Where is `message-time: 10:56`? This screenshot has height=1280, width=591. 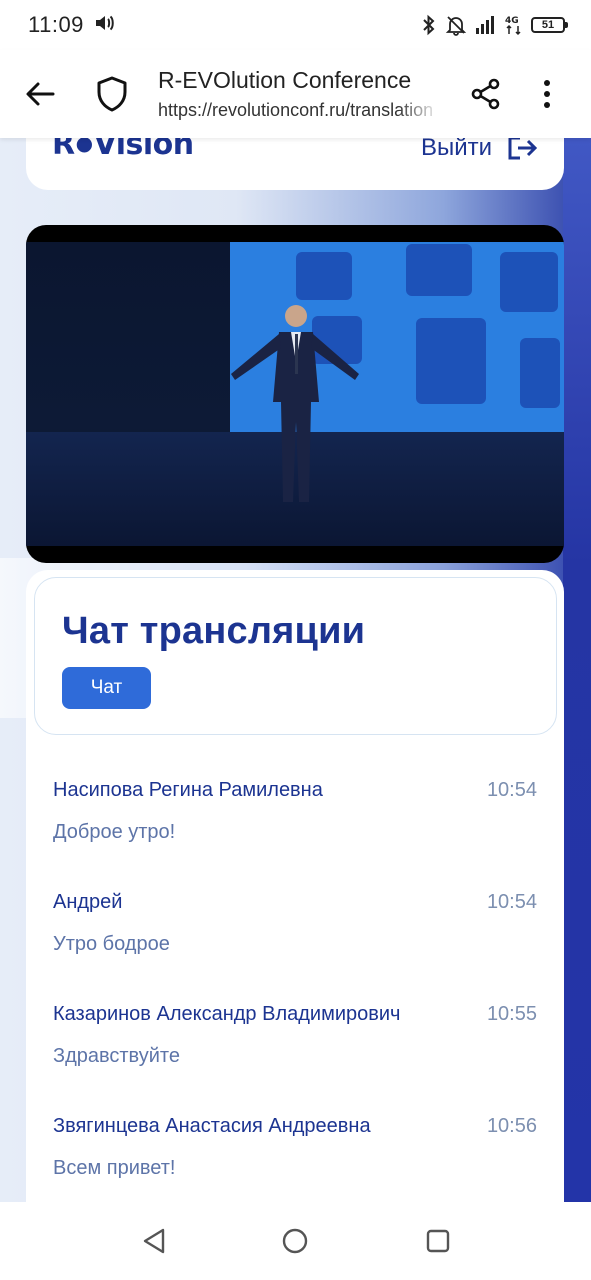 message-time: 10:56 is located at coordinates (511, 1126).